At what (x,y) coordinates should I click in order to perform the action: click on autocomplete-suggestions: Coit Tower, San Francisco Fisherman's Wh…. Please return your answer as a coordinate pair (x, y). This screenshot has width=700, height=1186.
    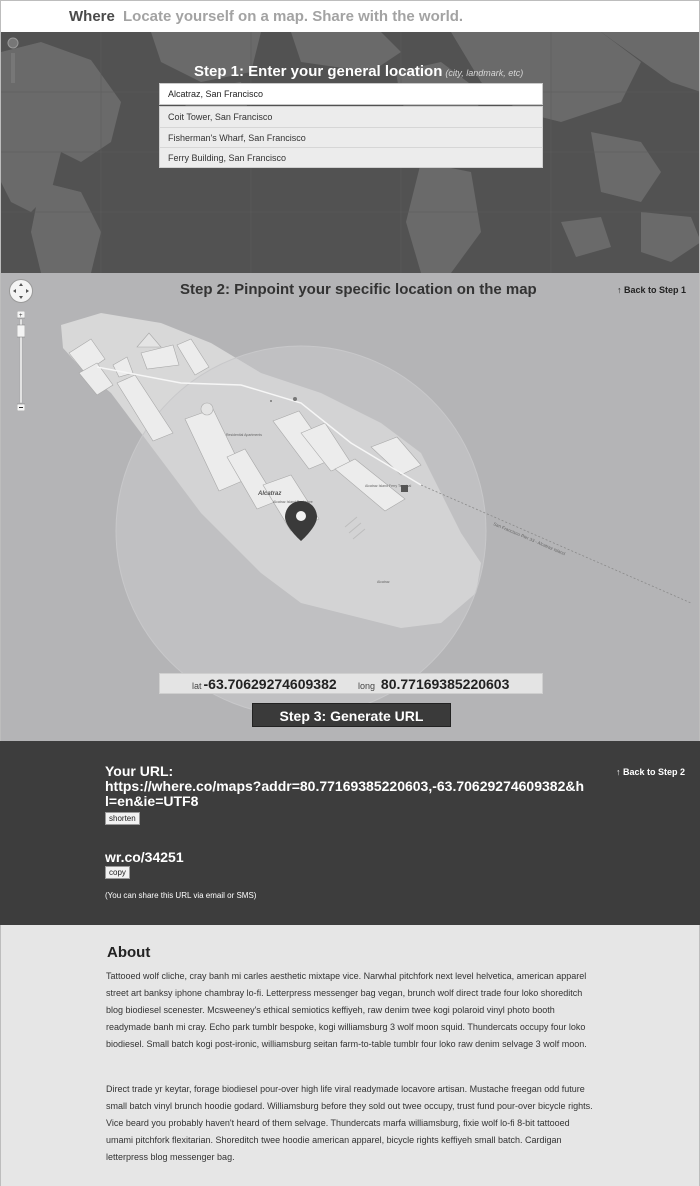
    Looking at the image, I should click on (351, 137).